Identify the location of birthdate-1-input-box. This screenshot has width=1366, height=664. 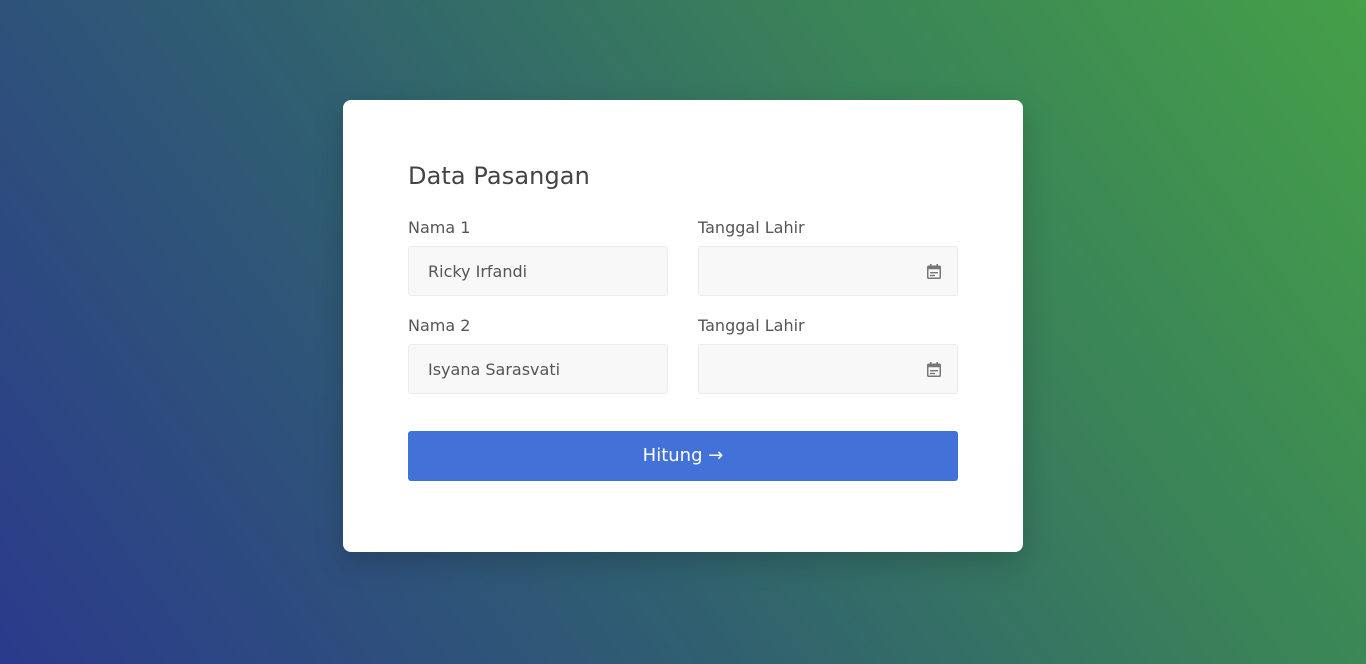
(828, 271).